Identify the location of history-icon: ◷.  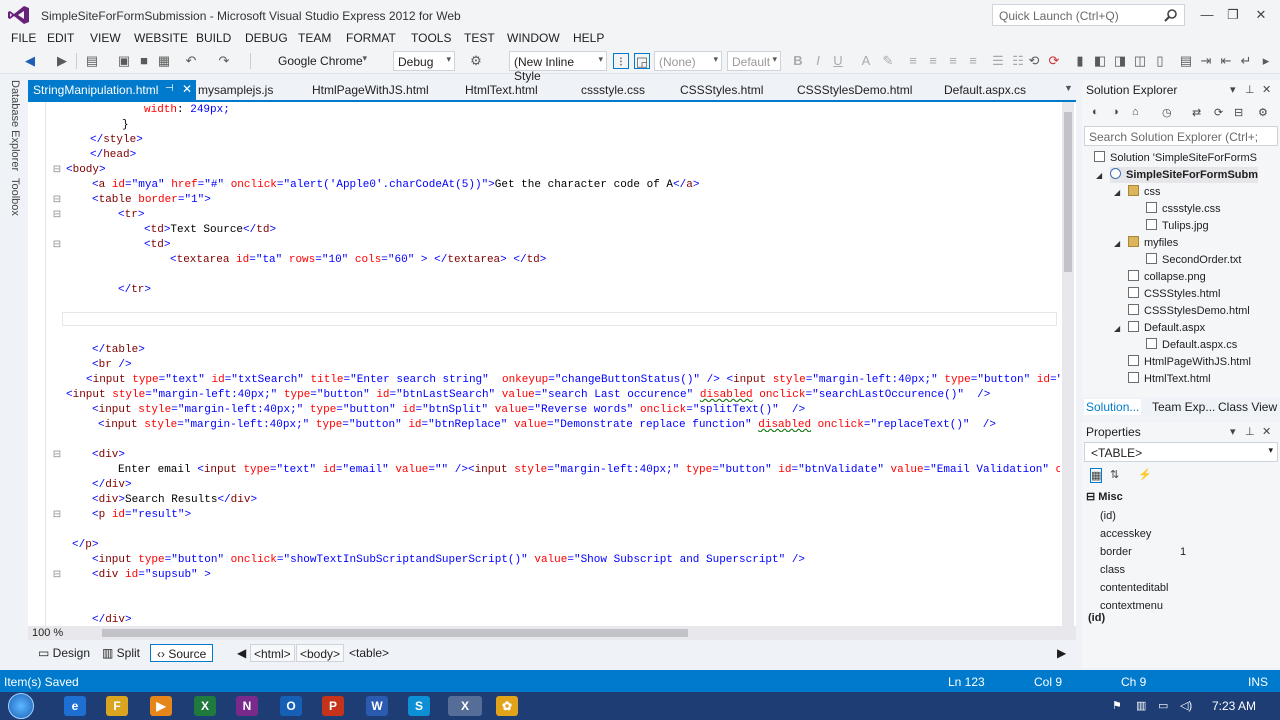
(1167, 112).